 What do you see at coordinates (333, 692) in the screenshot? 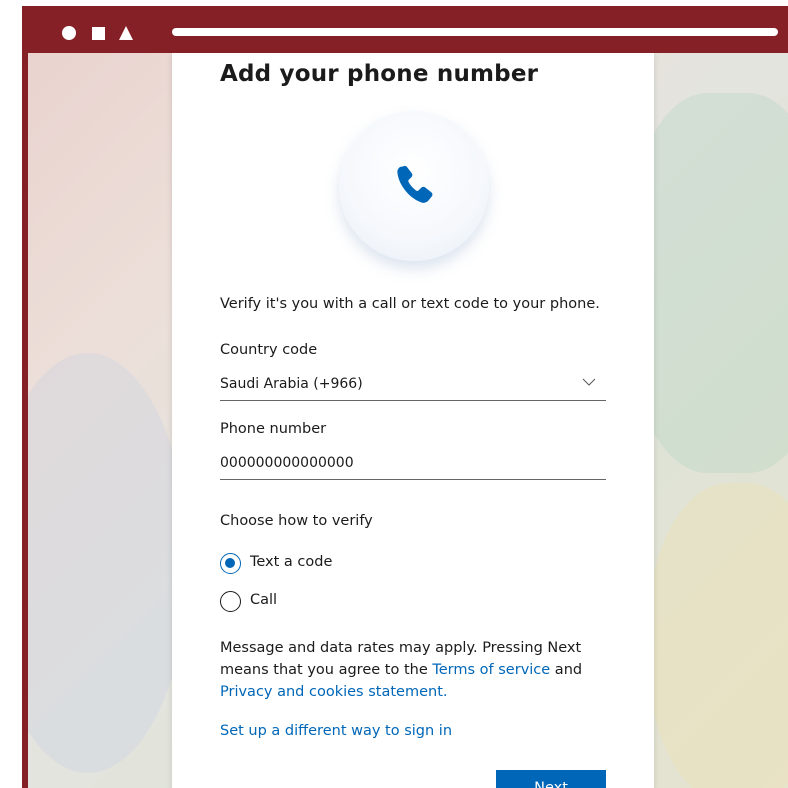
I see `privacy-statement-link: Privacy and cookies statement.` at bounding box center [333, 692].